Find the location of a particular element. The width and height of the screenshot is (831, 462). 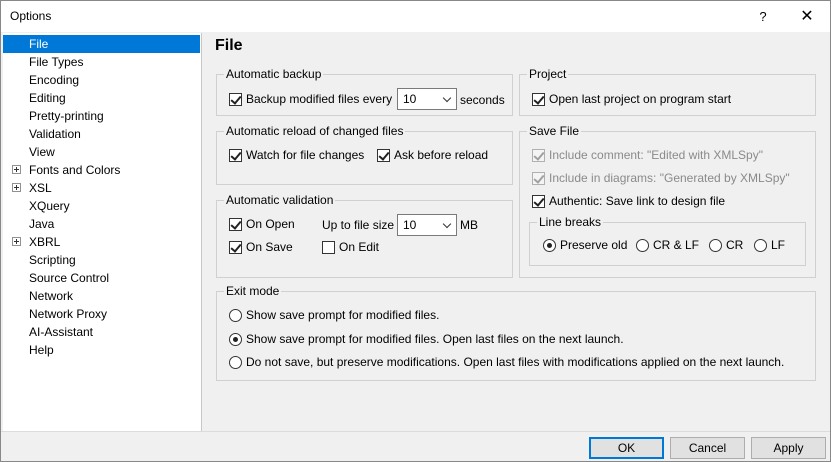

tree-item-editing: Editing is located at coordinates (101, 98).